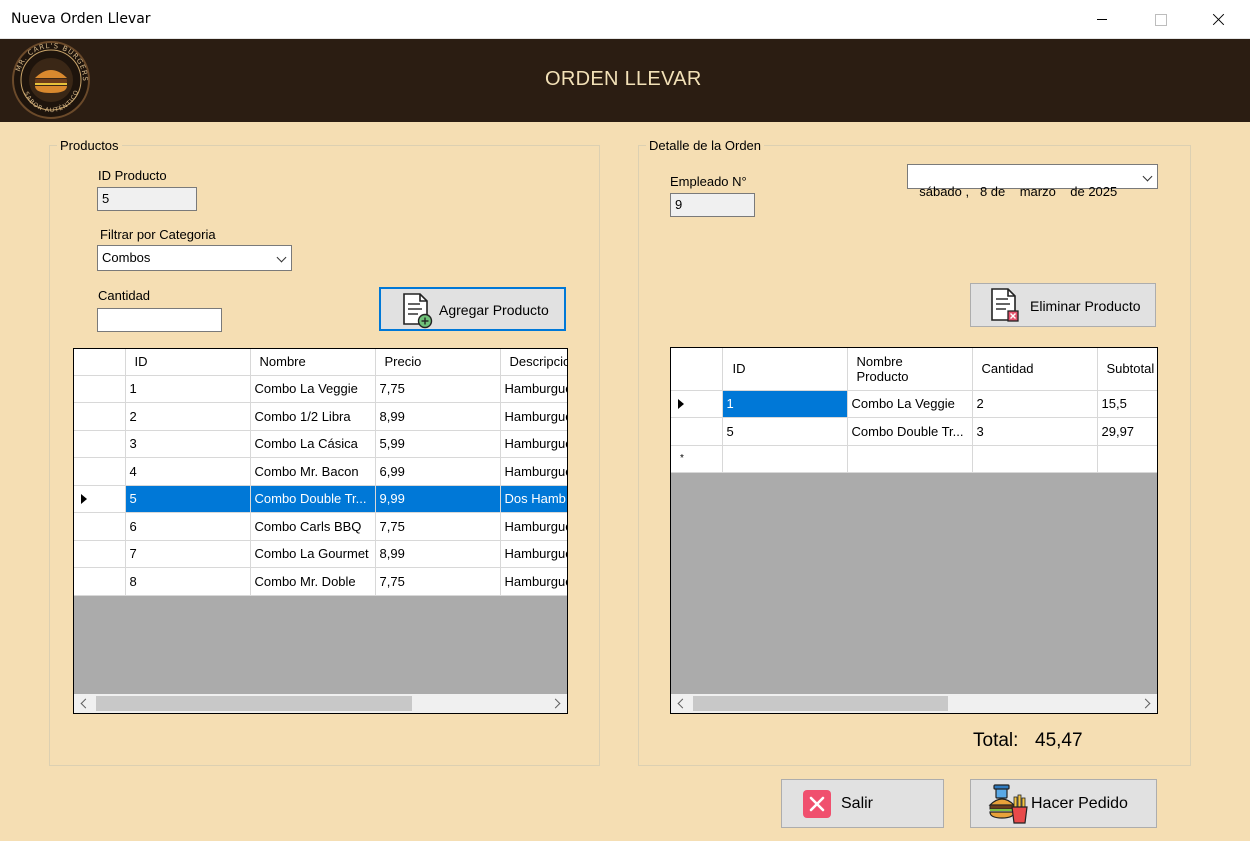  Describe the element at coordinates (1127, 431) in the screenshot. I see `cell-subtotal: 29,97` at that location.